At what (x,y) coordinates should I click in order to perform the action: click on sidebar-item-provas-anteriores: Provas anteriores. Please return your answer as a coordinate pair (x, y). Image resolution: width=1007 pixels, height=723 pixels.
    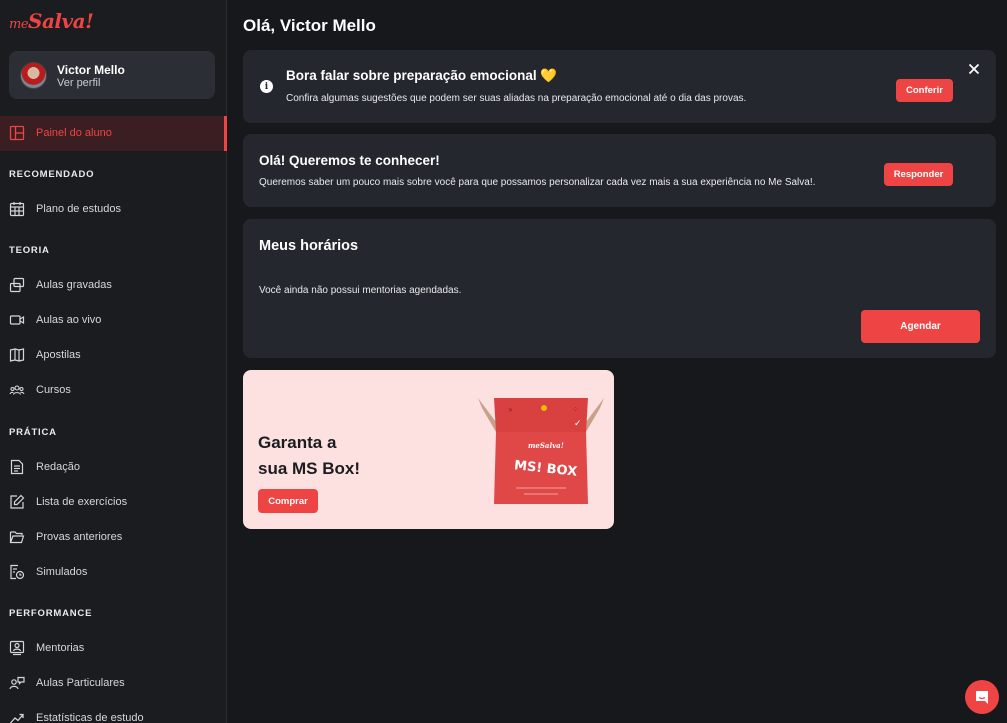
    Looking at the image, I should click on (114, 537).